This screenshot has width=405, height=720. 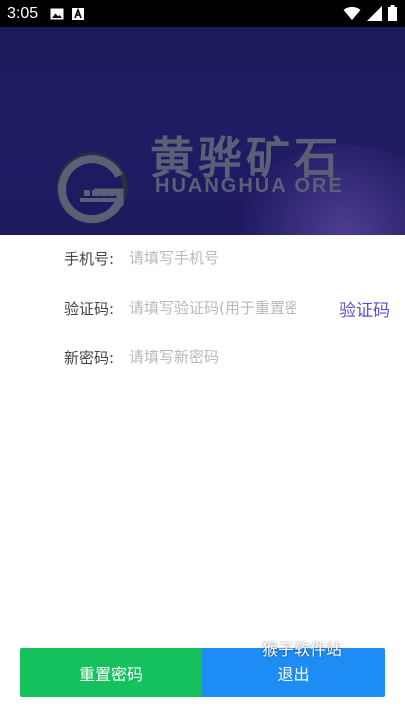 I want to click on reset-password-button: 重置密码, so click(x=111, y=672).